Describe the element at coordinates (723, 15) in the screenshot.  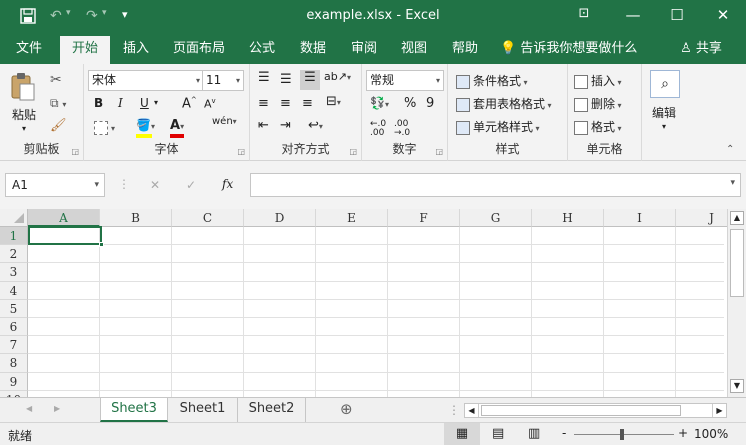
I see `close-icon: ✕` at that location.